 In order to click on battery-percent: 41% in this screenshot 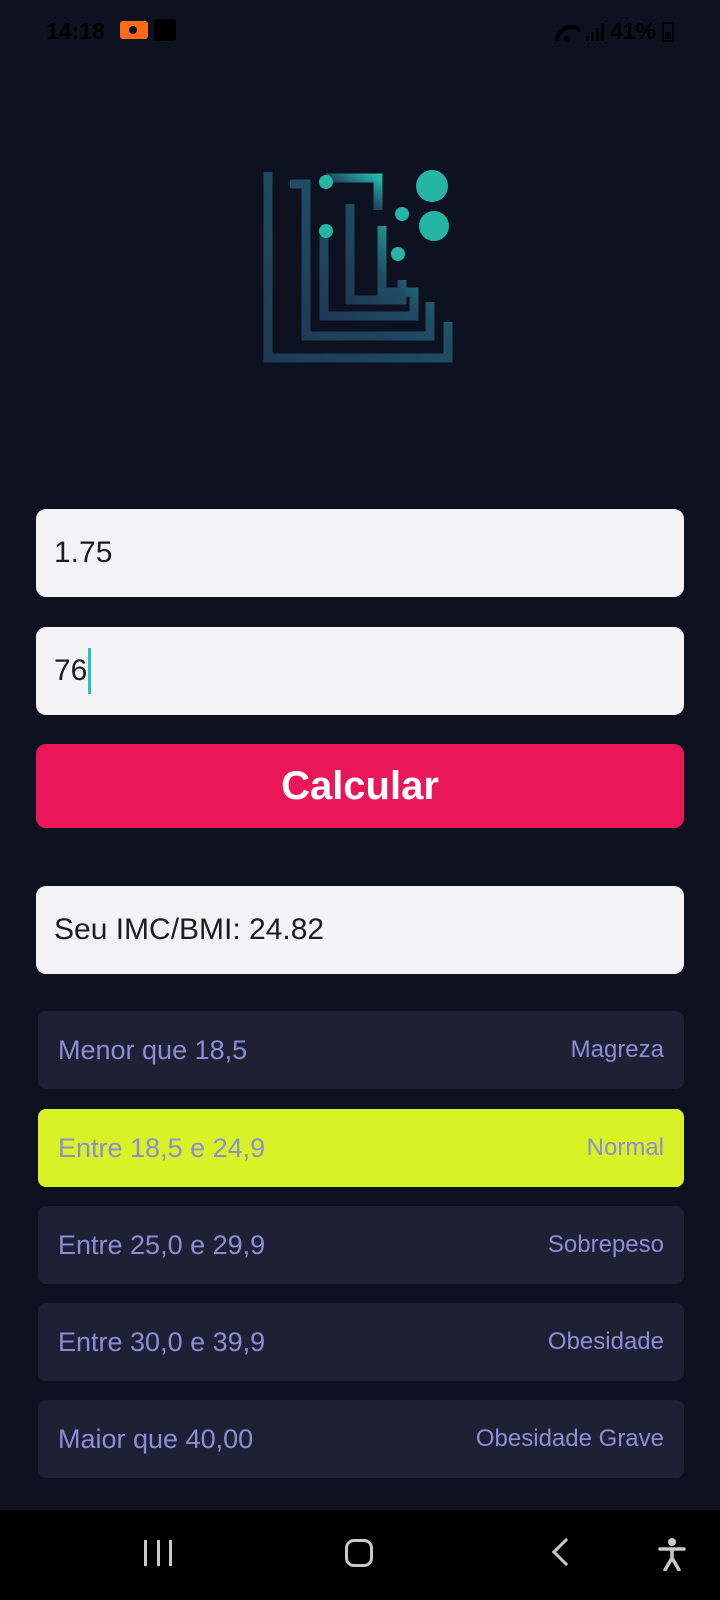, I will do `click(632, 31)`.